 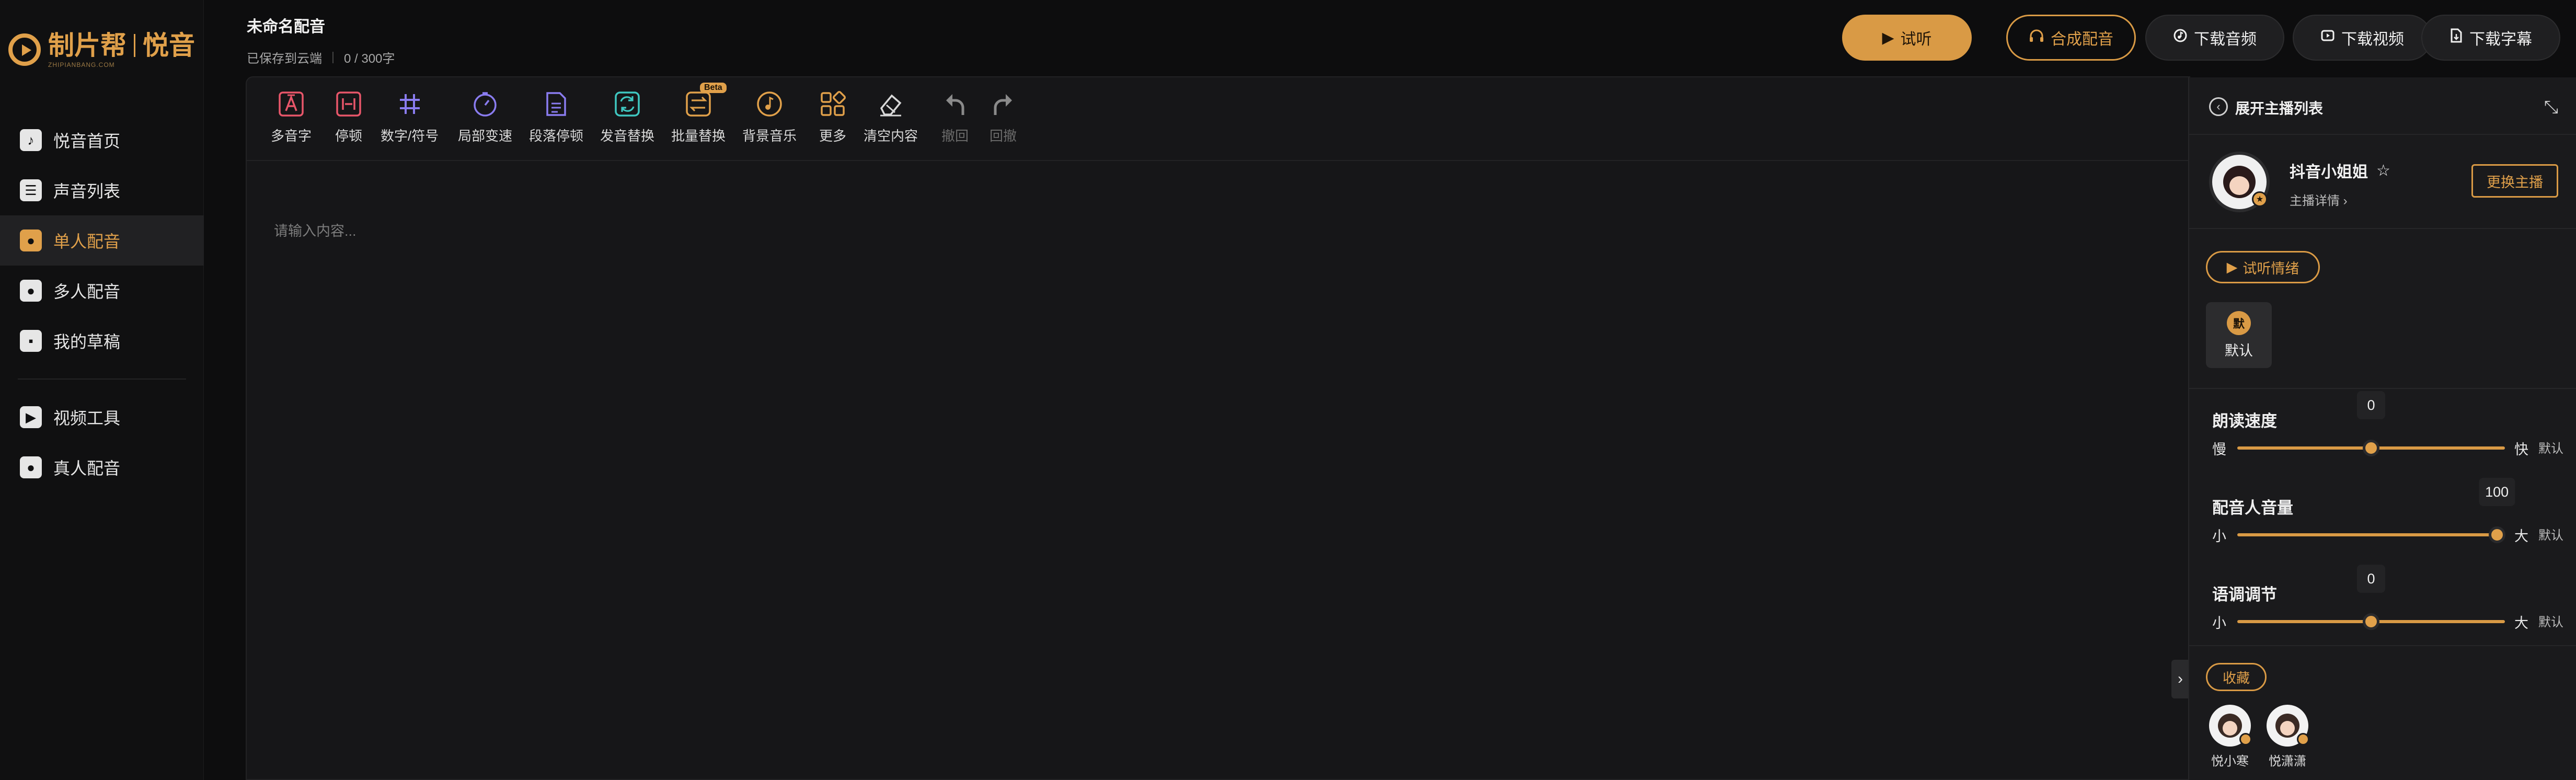 What do you see at coordinates (2521, 623) in the screenshot?
I see `slider-high-label: 大` at bounding box center [2521, 623].